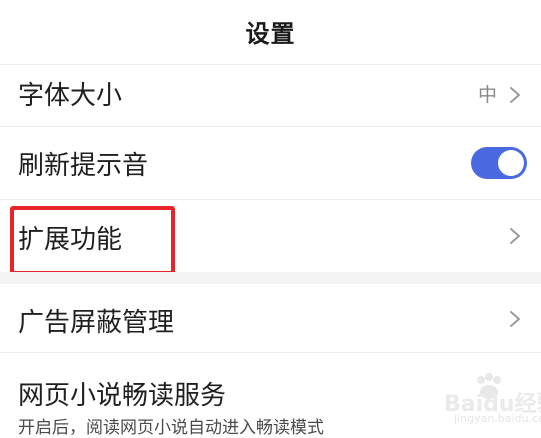 The width and height of the screenshot is (541, 438). What do you see at coordinates (497, 418) in the screenshot?
I see `watermark-url: jingyan.baidu.com` at bounding box center [497, 418].